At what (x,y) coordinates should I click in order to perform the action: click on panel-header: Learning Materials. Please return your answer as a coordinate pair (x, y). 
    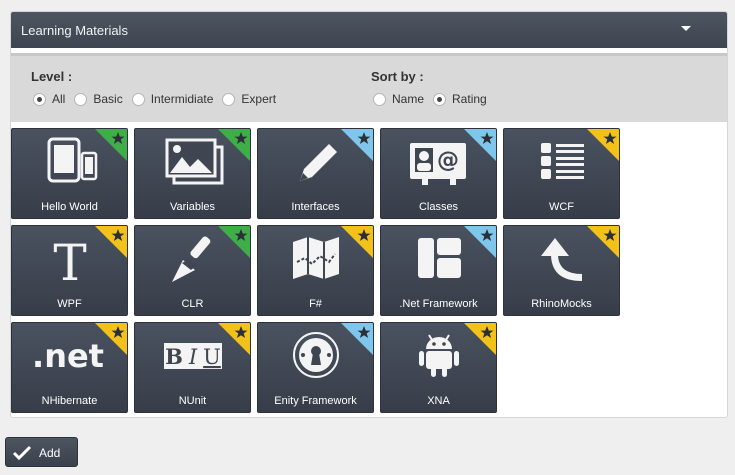
    Looking at the image, I should click on (369, 30).